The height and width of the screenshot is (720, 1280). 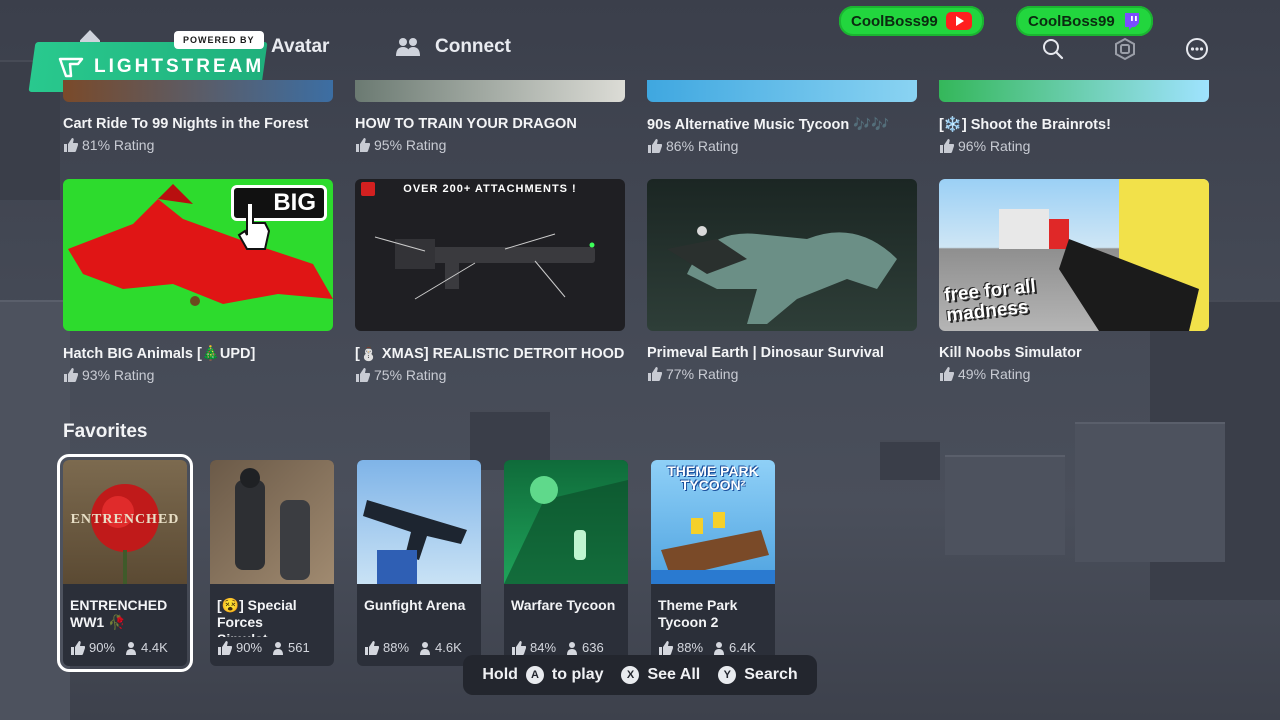 I want to click on game-card: [❄️] Shoot the Brainrots! 96% Rating, so click(x=1074, y=128).